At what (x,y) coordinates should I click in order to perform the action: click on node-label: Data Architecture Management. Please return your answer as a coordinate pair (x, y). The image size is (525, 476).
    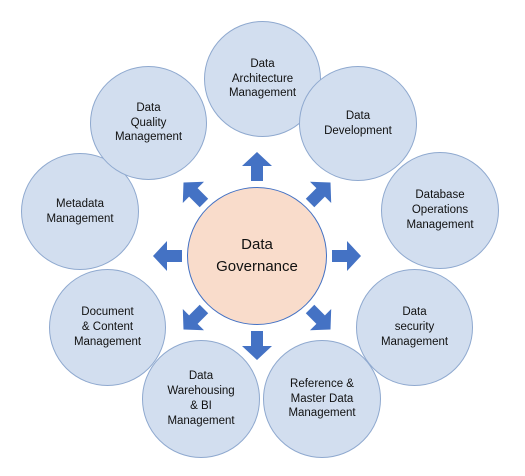
    Looking at the image, I should click on (262, 78).